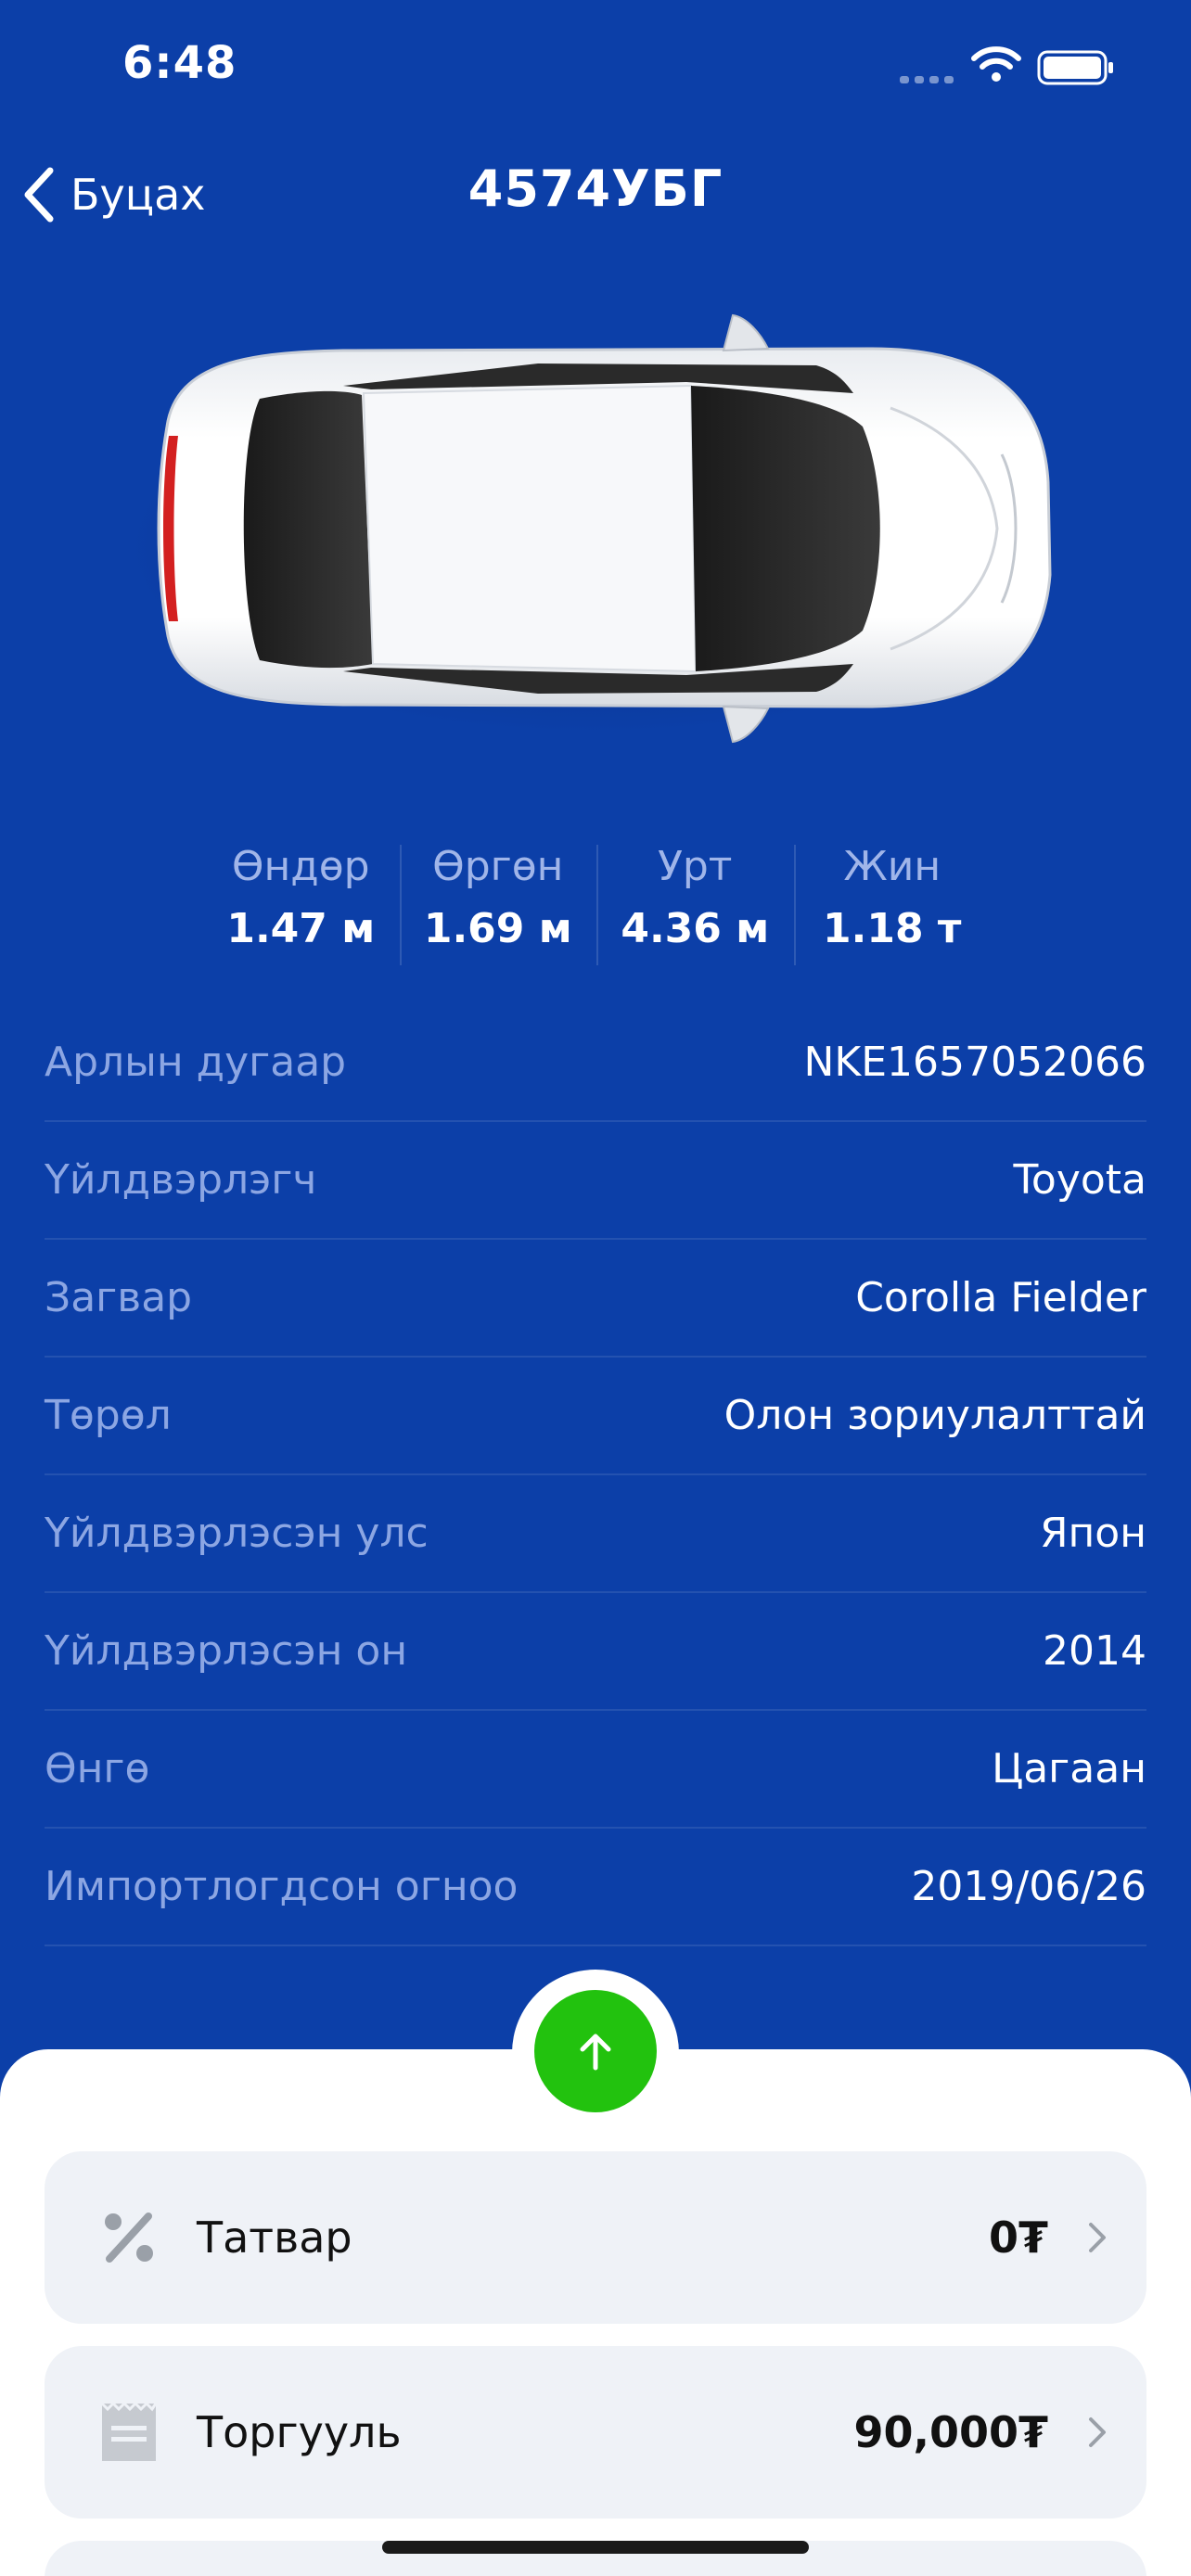 The image size is (1191, 2576). Describe the element at coordinates (179, 63) in the screenshot. I see `status-time: 6:48` at that location.